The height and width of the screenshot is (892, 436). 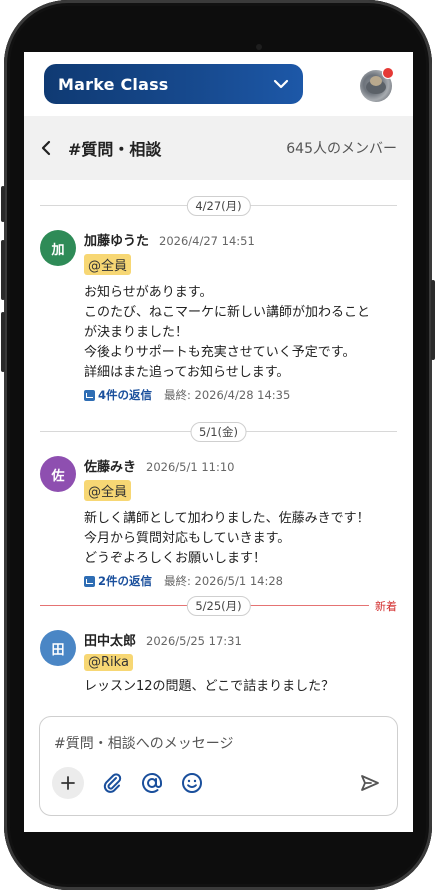 I want to click on last-reply-time: 最終: 2026/4/28 14:35, so click(x=227, y=395).